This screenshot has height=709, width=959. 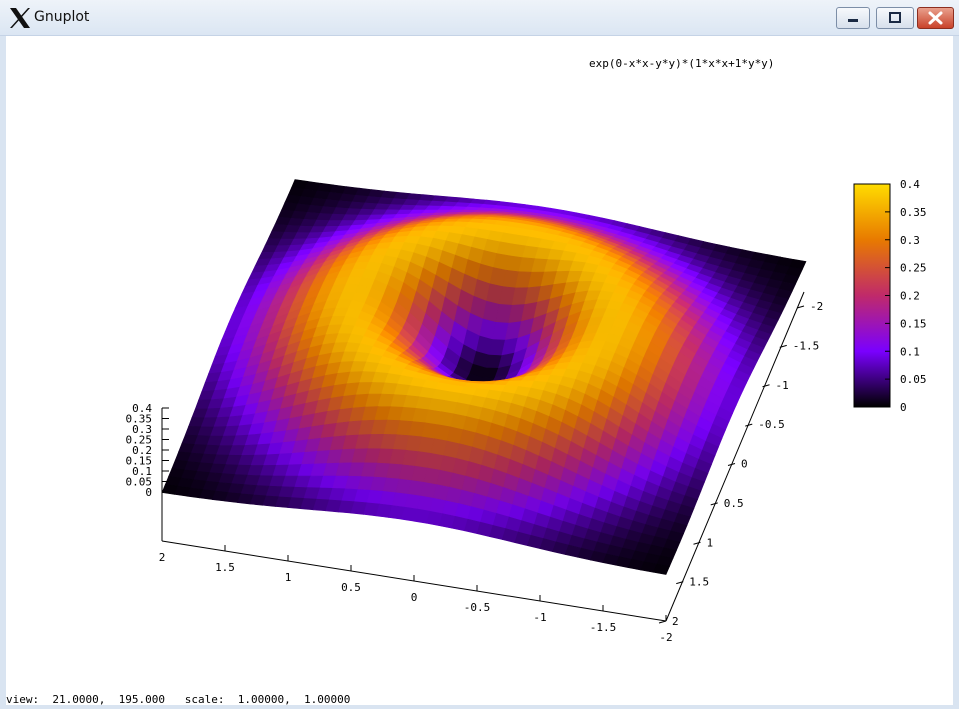 What do you see at coordinates (681, 63) in the screenshot?
I see `chart-title: exp(0-x*x-y*y)*(1*x*x+1*y*y)` at bounding box center [681, 63].